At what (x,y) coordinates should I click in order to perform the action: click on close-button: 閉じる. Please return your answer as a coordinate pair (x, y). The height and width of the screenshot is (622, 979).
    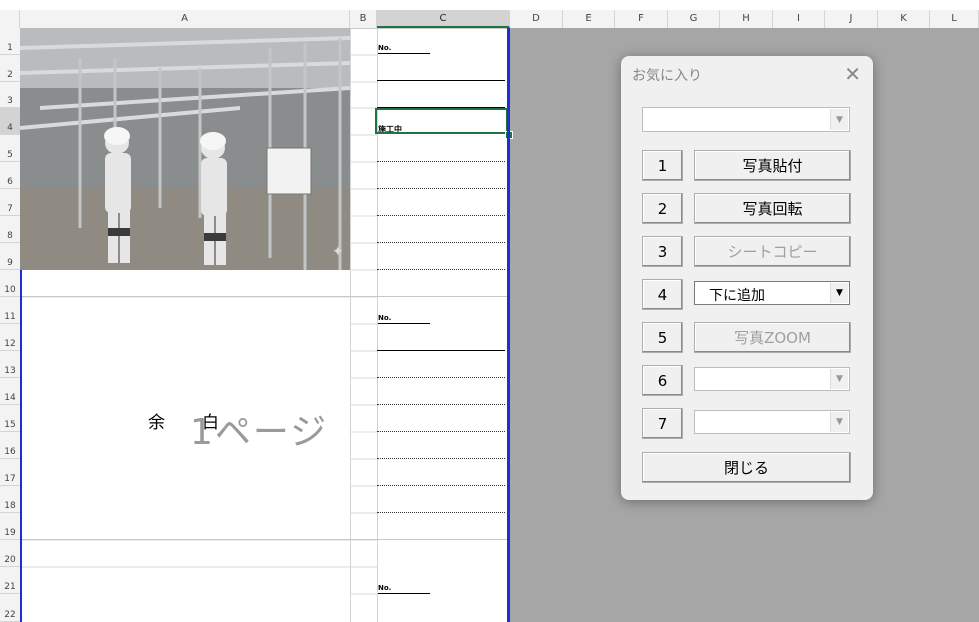
    Looking at the image, I should click on (746, 467).